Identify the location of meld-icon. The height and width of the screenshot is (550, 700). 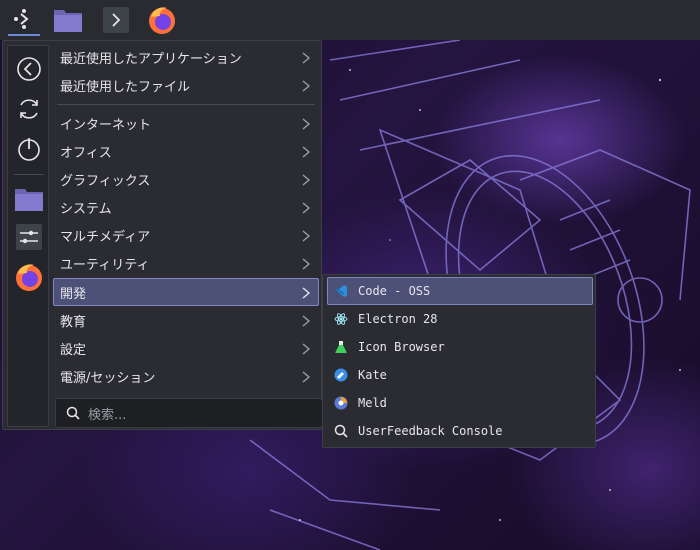
(341, 403).